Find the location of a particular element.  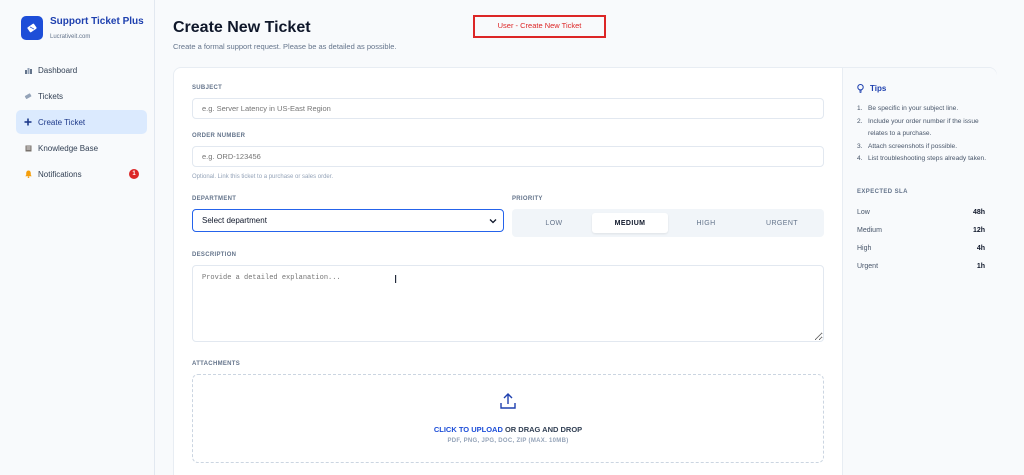

priority-high: HIGH is located at coordinates (706, 223).